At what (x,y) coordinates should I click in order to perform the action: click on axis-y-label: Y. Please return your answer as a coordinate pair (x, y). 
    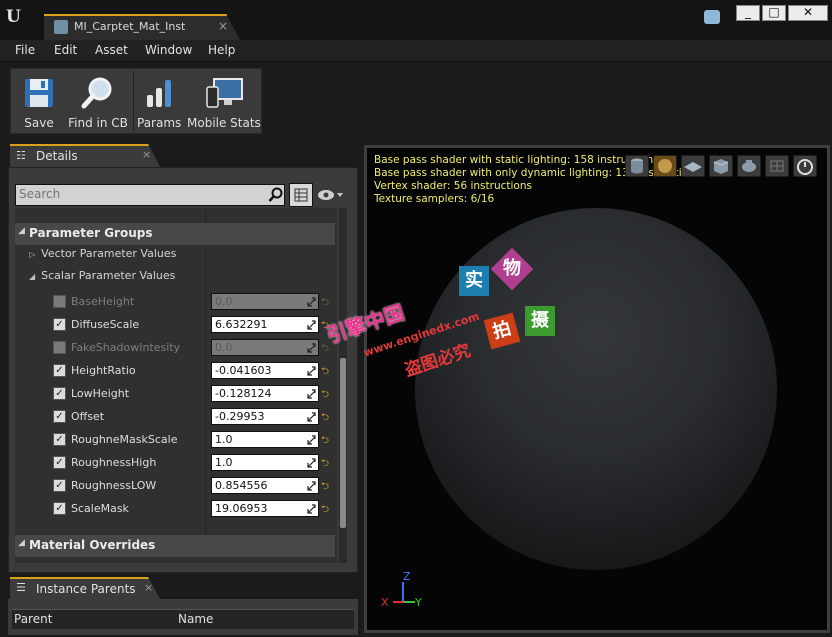
    Looking at the image, I should click on (418, 602).